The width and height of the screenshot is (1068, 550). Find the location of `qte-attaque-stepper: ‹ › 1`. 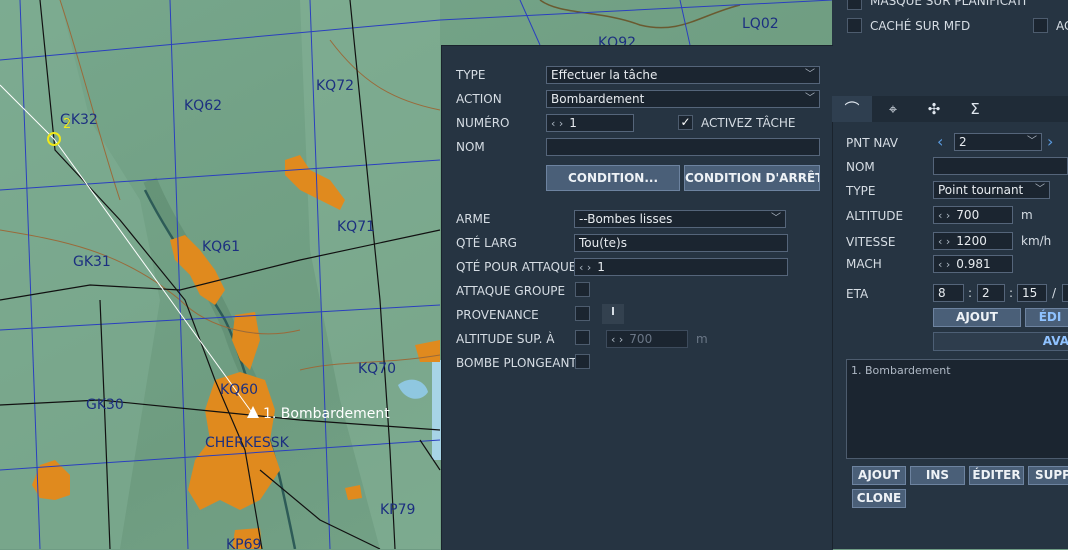

qte-attaque-stepper: ‹ › 1 is located at coordinates (681, 267).